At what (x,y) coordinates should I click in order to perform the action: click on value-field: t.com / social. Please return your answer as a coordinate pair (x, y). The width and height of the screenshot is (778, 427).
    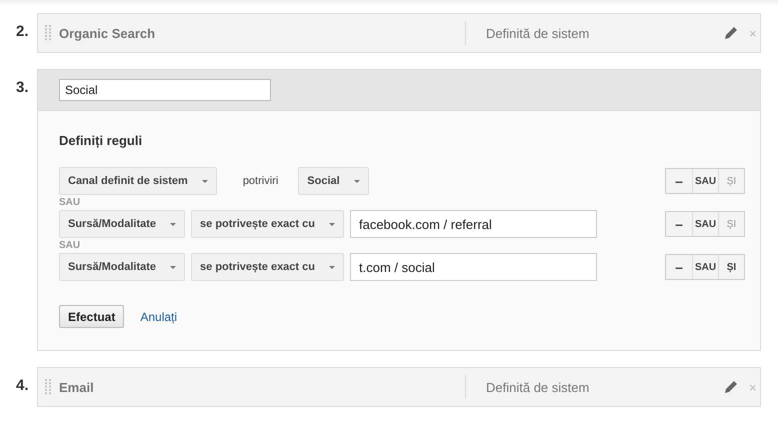
    Looking at the image, I should click on (473, 267).